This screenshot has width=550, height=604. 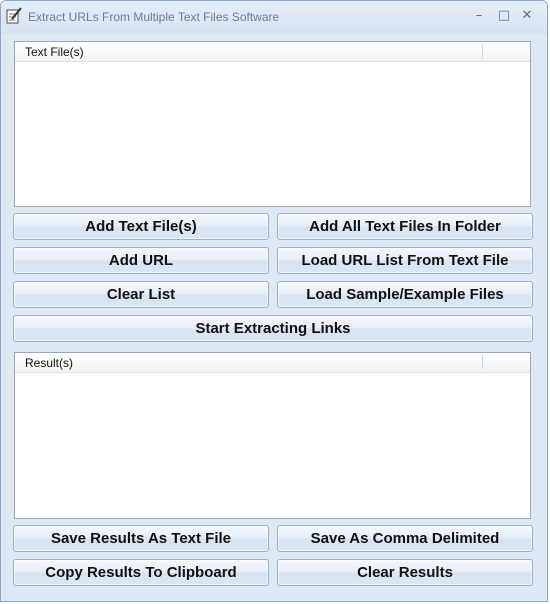 What do you see at coordinates (141, 226) in the screenshot?
I see `add-text-files-button: Add Text File(s)` at bounding box center [141, 226].